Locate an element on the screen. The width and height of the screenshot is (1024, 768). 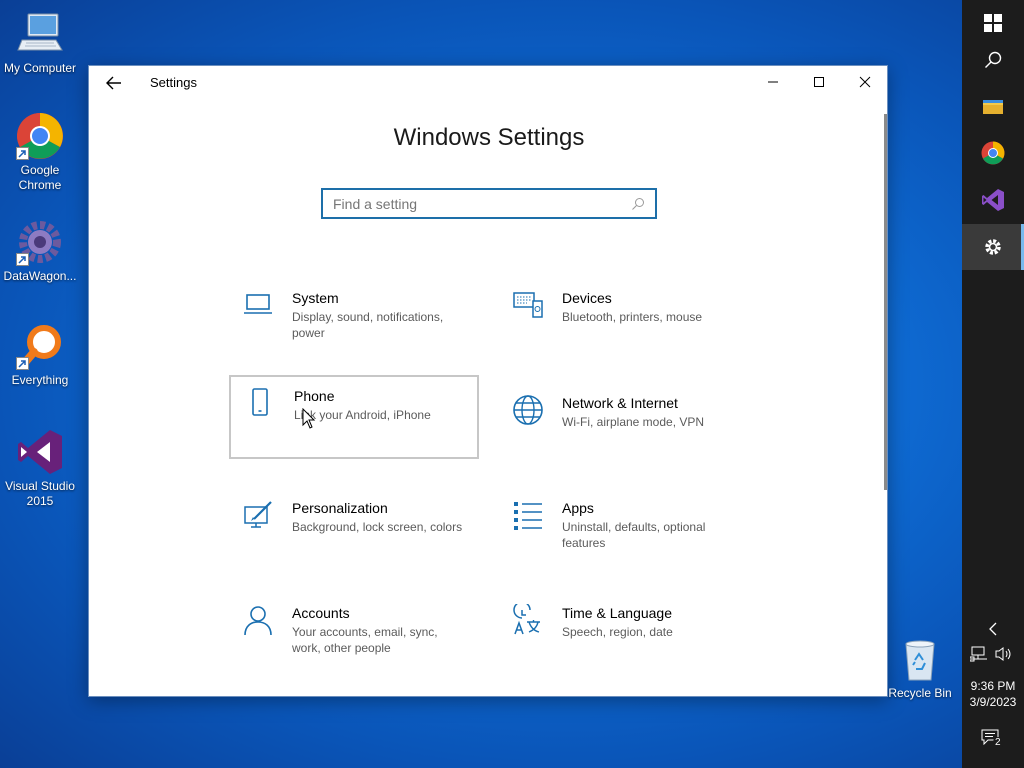
clock-time: 9:36 PM is located at coordinates (993, 686).